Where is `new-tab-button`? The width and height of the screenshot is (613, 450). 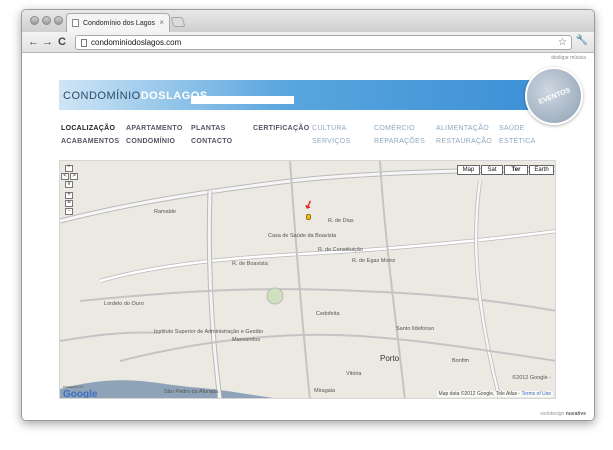 new-tab-button is located at coordinates (178, 22).